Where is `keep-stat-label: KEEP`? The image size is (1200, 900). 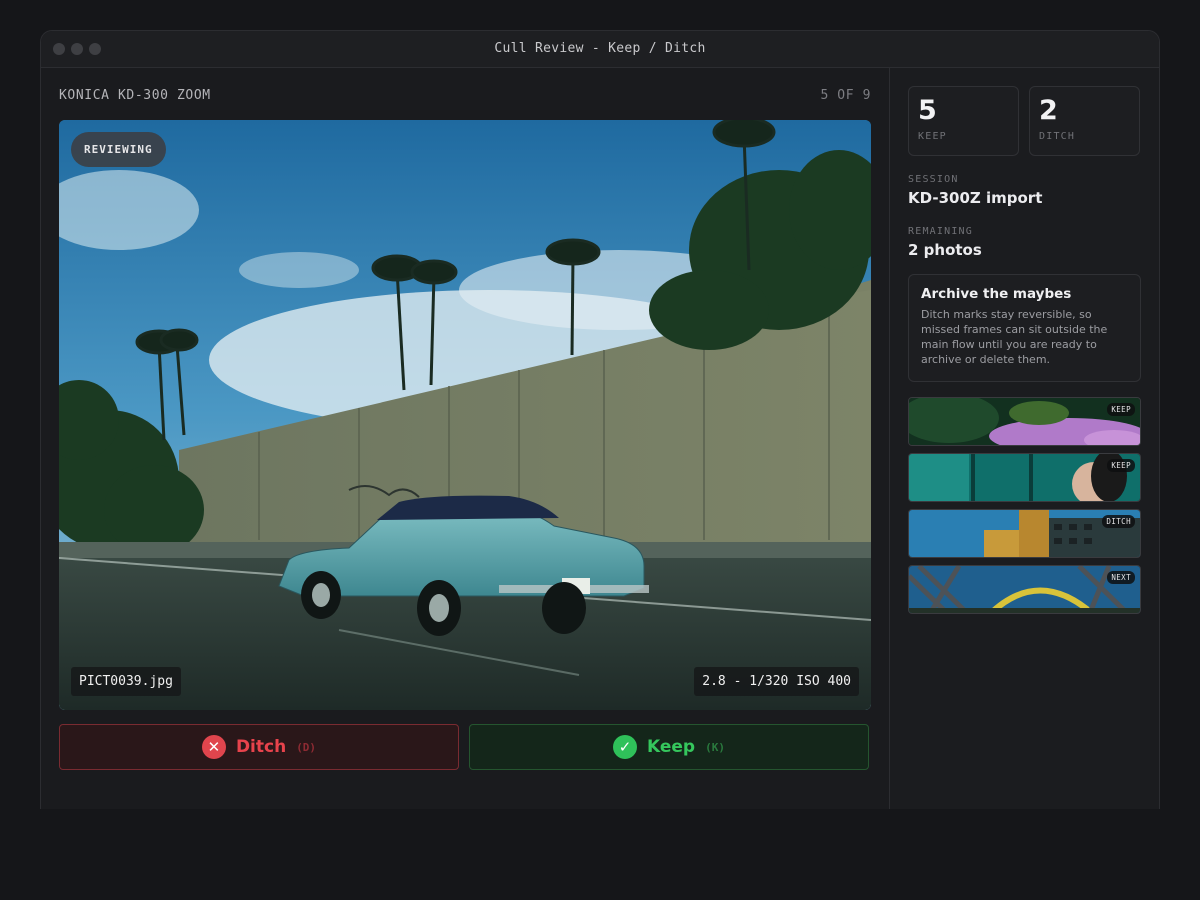 keep-stat-label: KEEP is located at coordinates (932, 136).